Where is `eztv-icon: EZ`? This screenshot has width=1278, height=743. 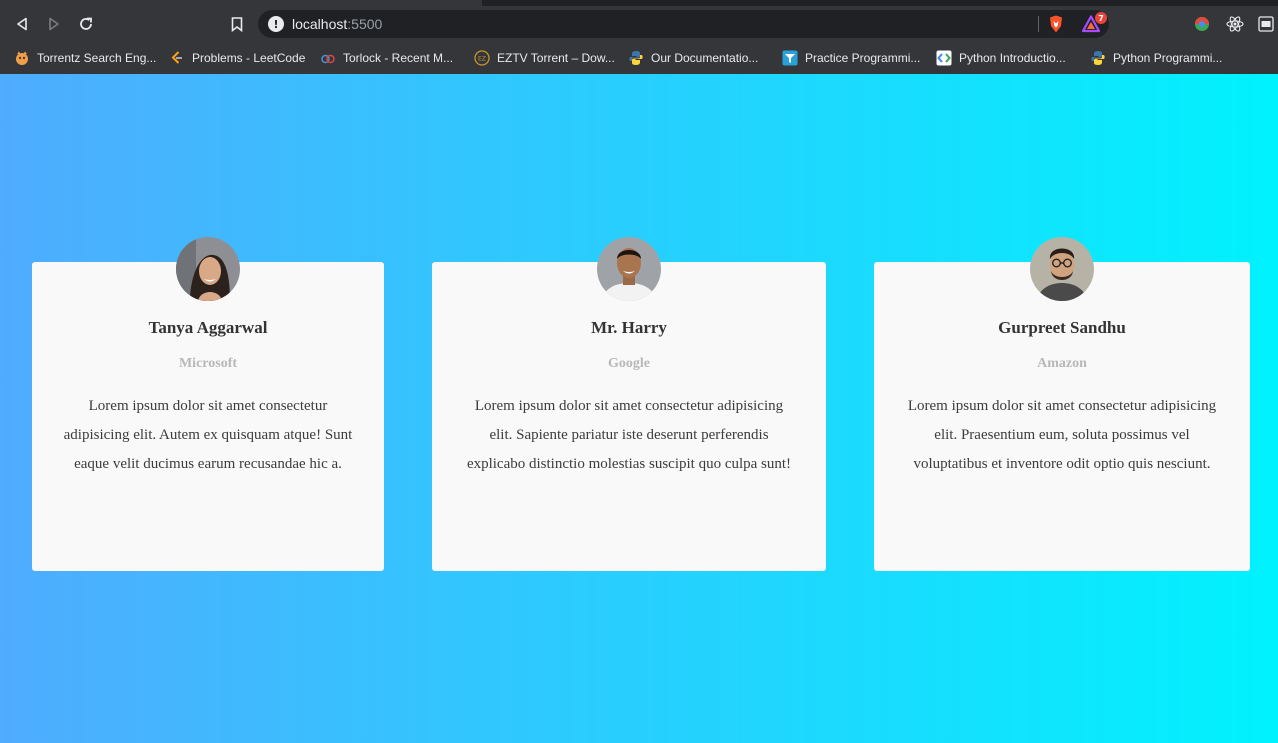
eztv-icon: EZ is located at coordinates (482, 58).